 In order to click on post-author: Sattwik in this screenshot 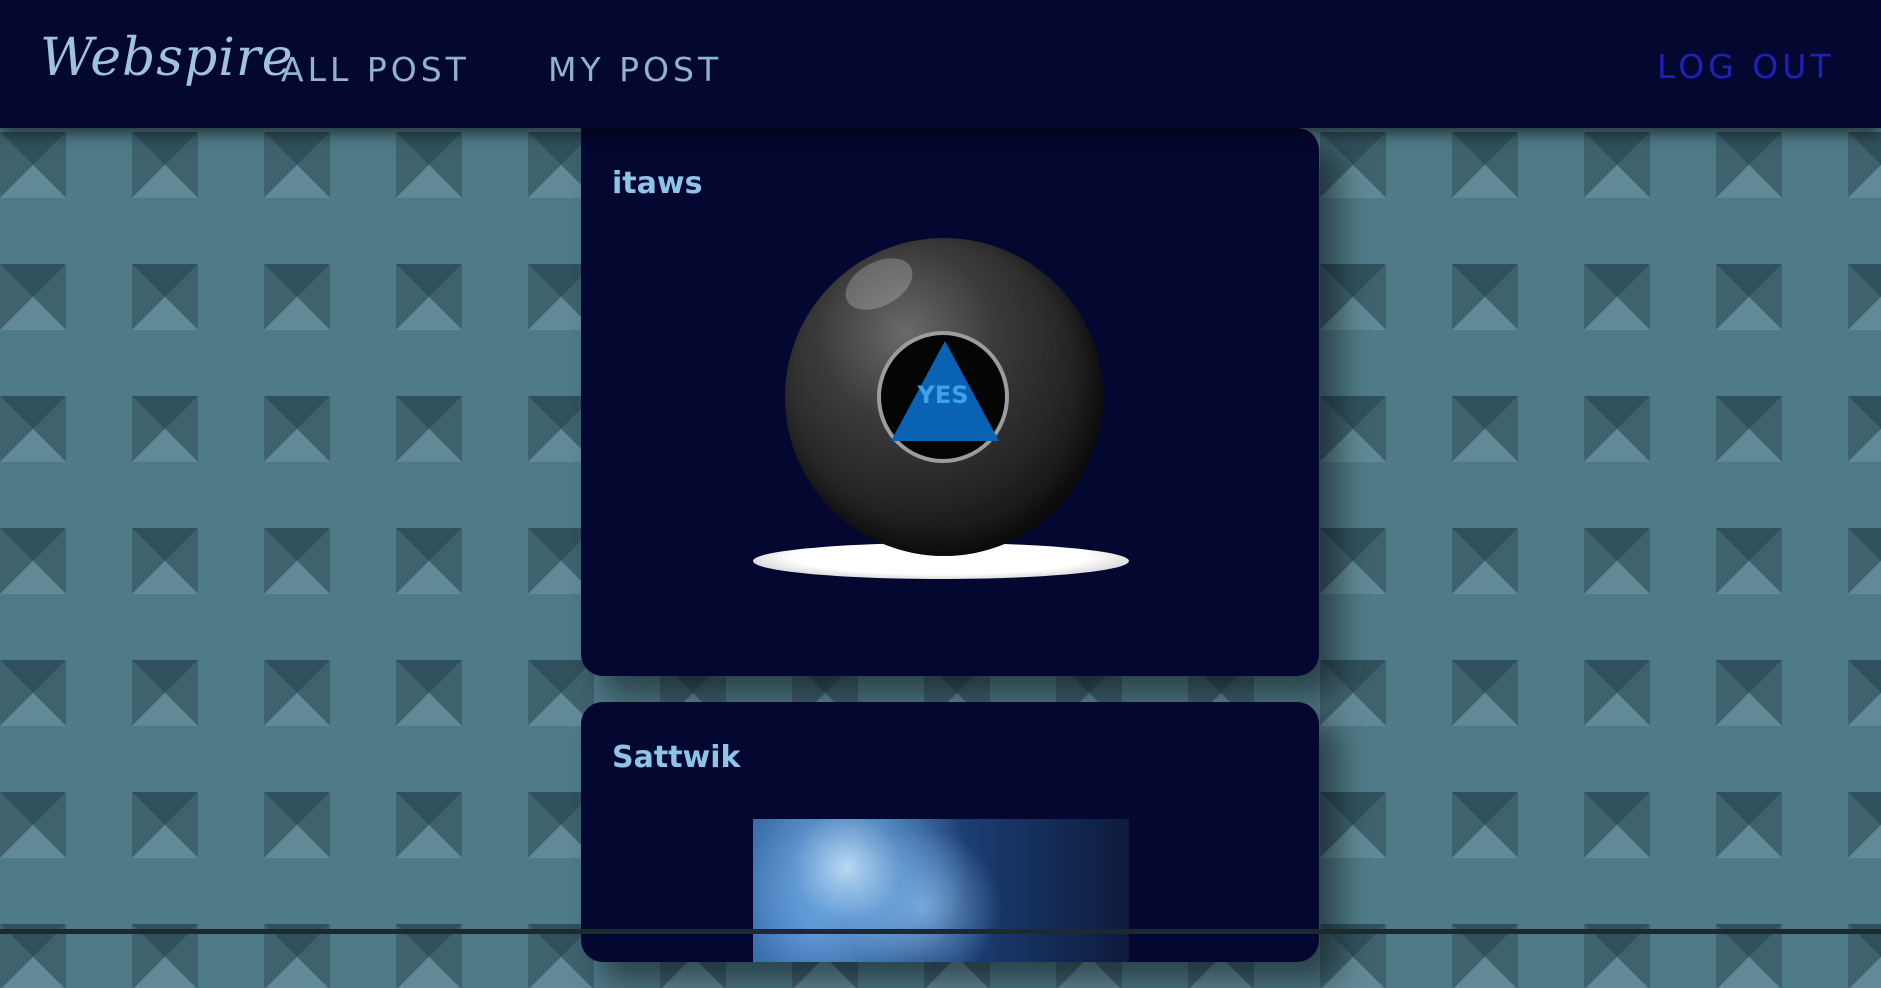, I will do `click(676, 757)`.